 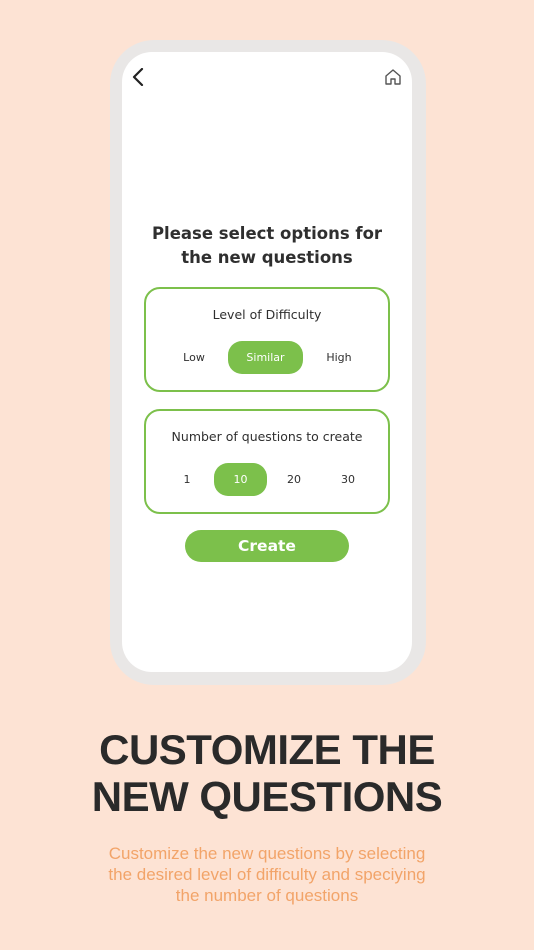 I want to click on difficulty-option-similar: Similar, so click(x=265, y=357).